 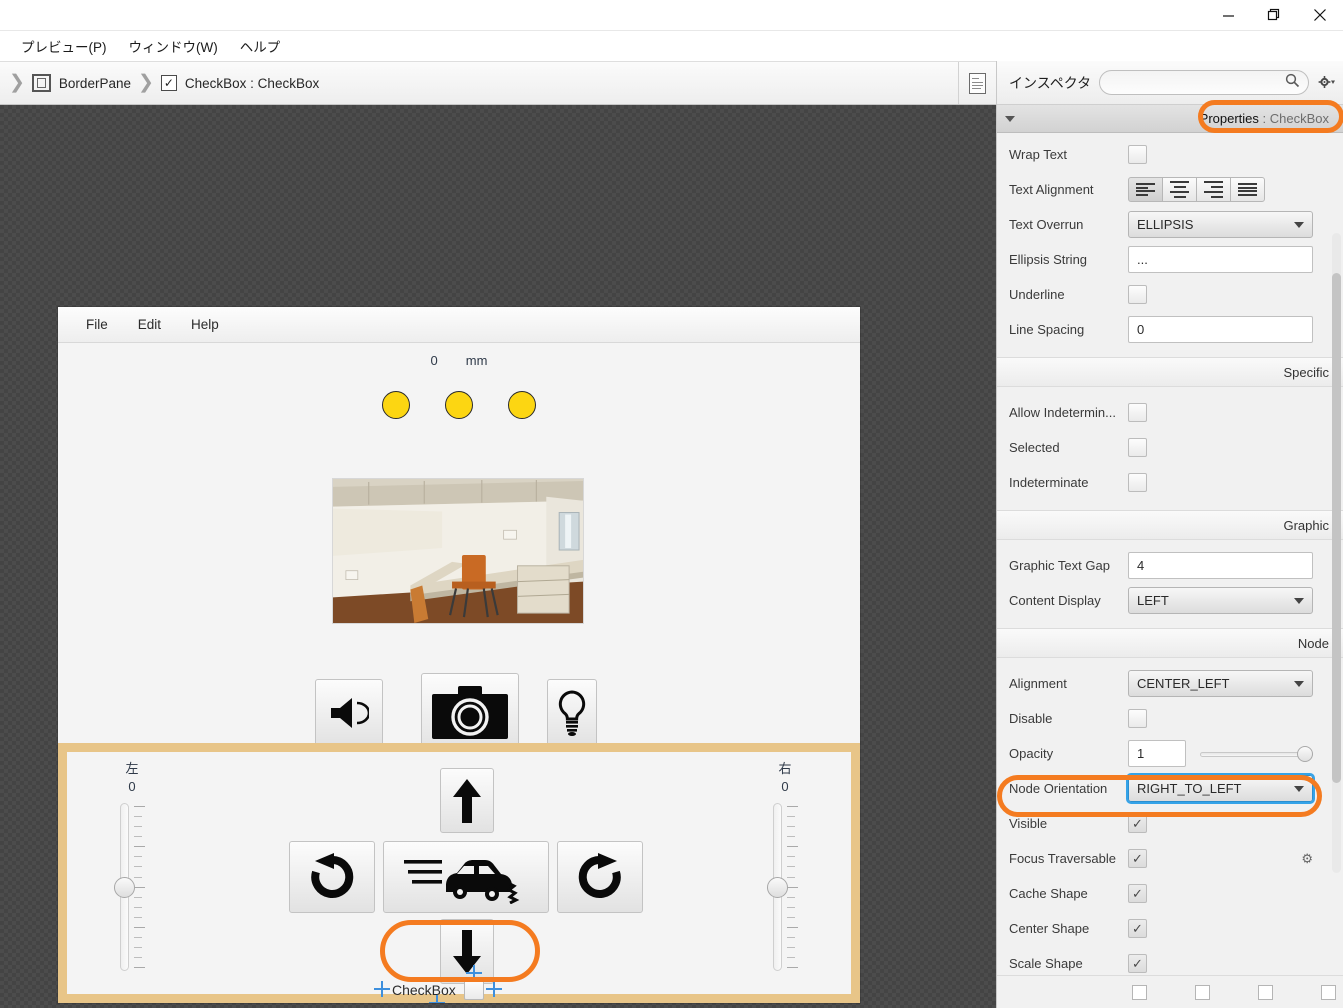 What do you see at coordinates (1220, 683) in the screenshot?
I see `alignment-combo: CENTER_LEFT` at bounding box center [1220, 683].